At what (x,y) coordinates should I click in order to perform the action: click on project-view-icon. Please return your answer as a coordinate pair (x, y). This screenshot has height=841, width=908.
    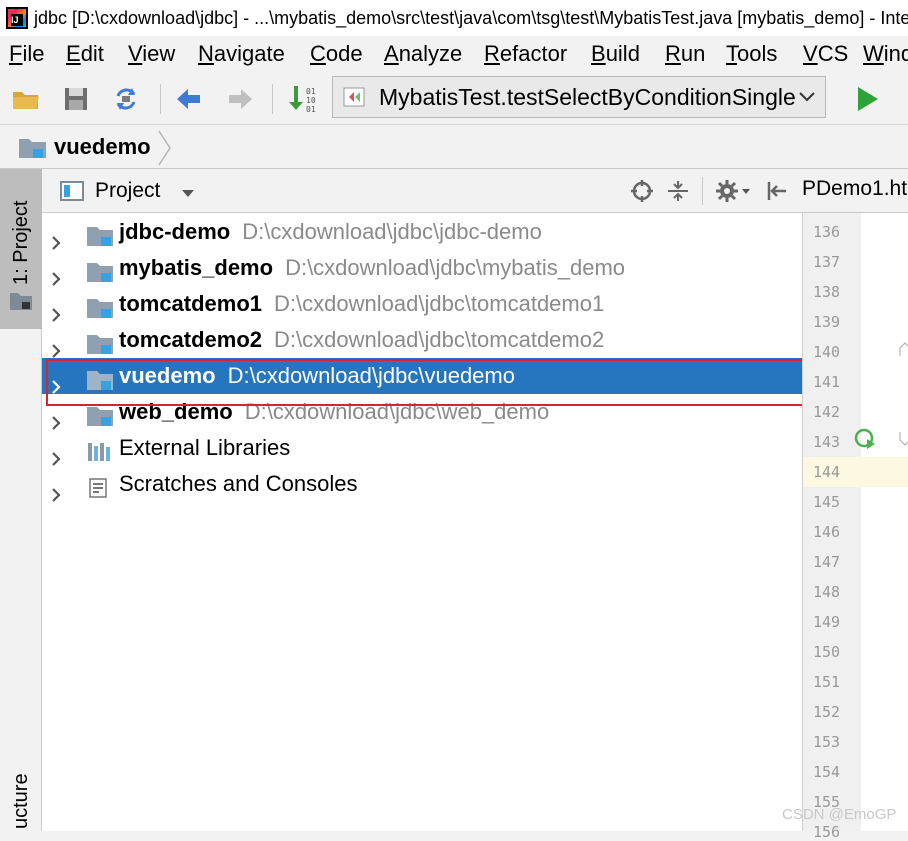
    Looking at the image, I should click on (72, 193).